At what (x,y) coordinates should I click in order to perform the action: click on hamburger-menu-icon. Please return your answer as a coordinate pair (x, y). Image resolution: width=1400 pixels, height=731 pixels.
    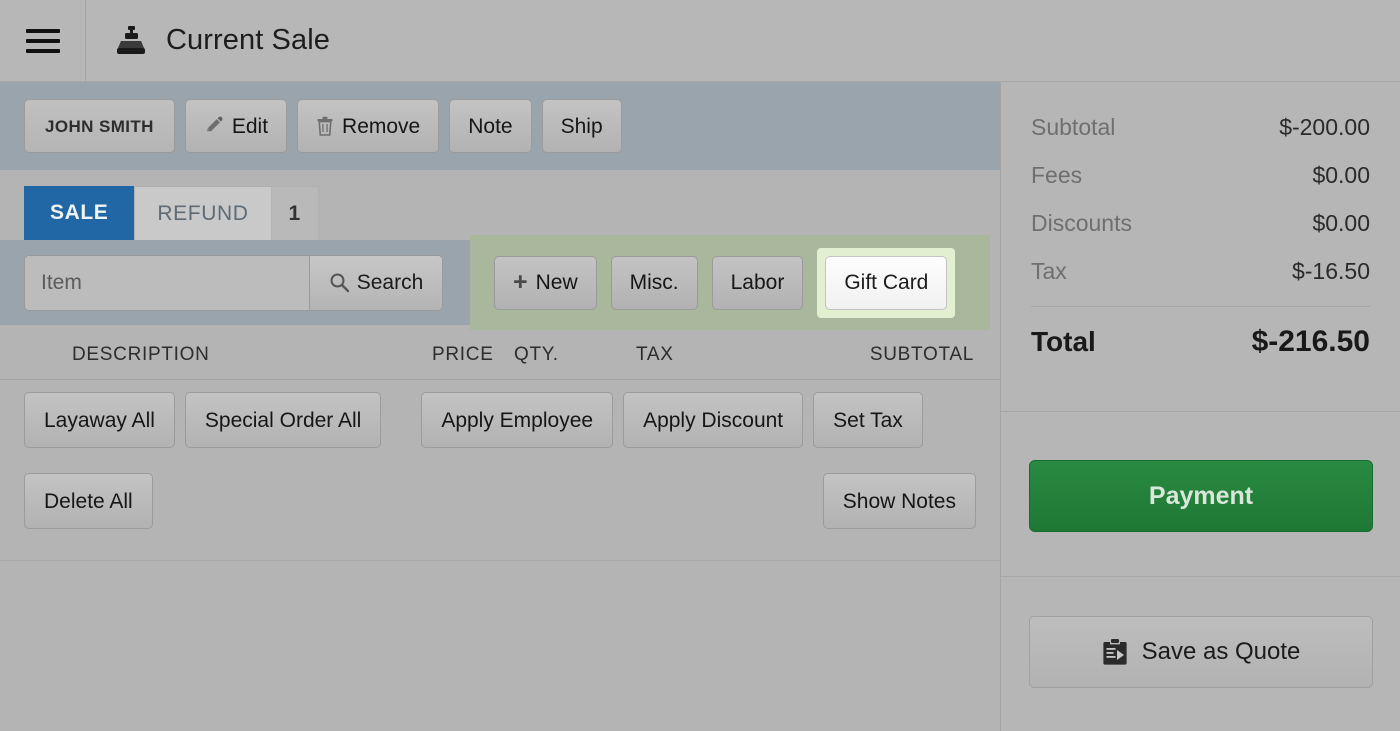
    Looking at the image, I should click on (42, 41).